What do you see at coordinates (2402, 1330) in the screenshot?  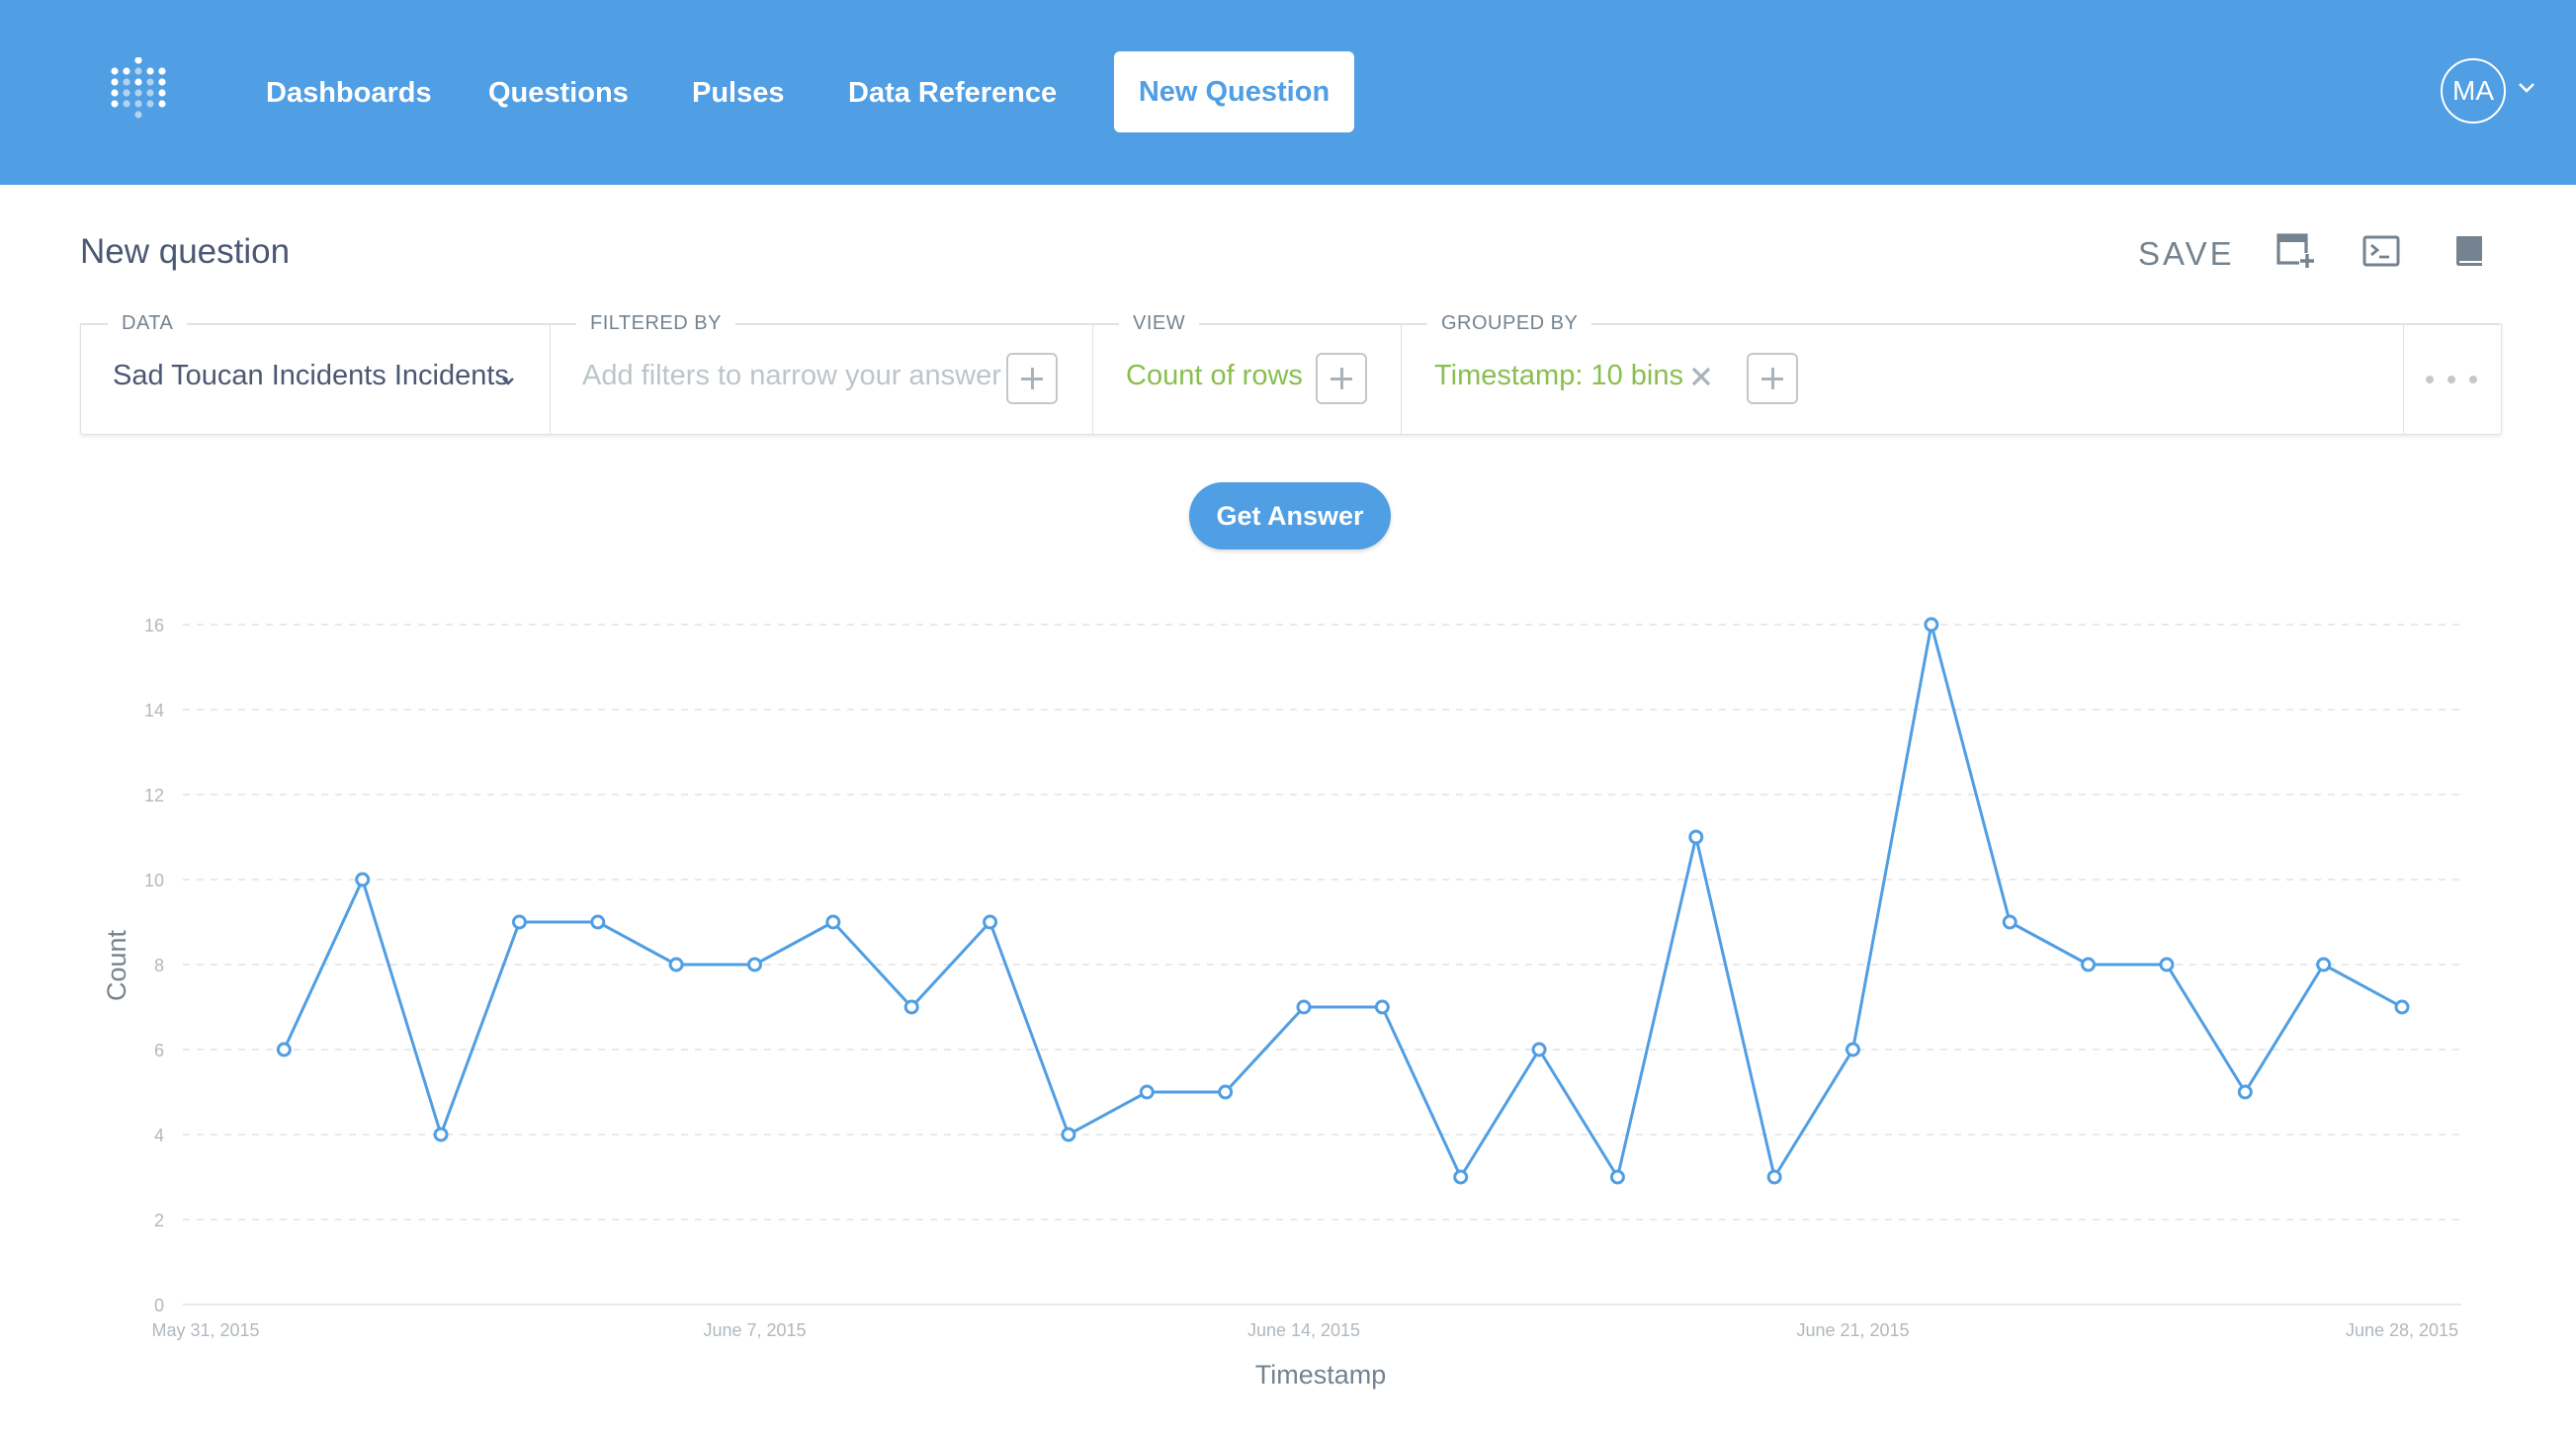 I see `x-tick-label: June 28, 2015` at bounding box center [2402, 1330].